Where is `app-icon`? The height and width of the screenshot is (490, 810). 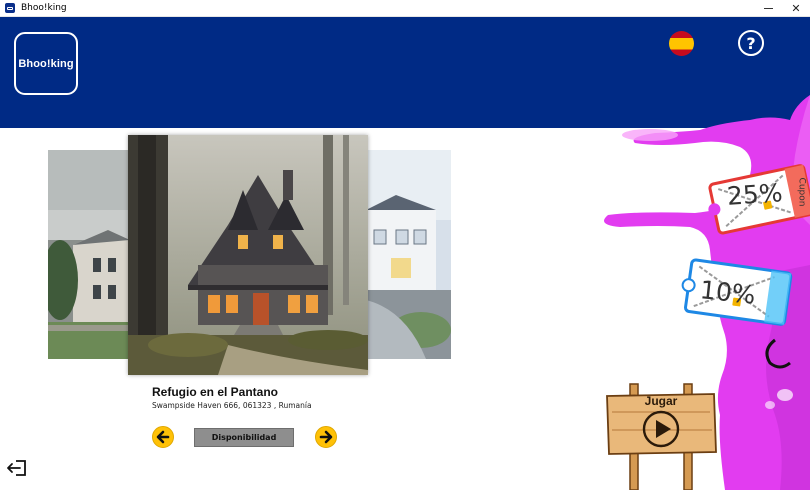 app-icon is located at coordinates (10, 8).